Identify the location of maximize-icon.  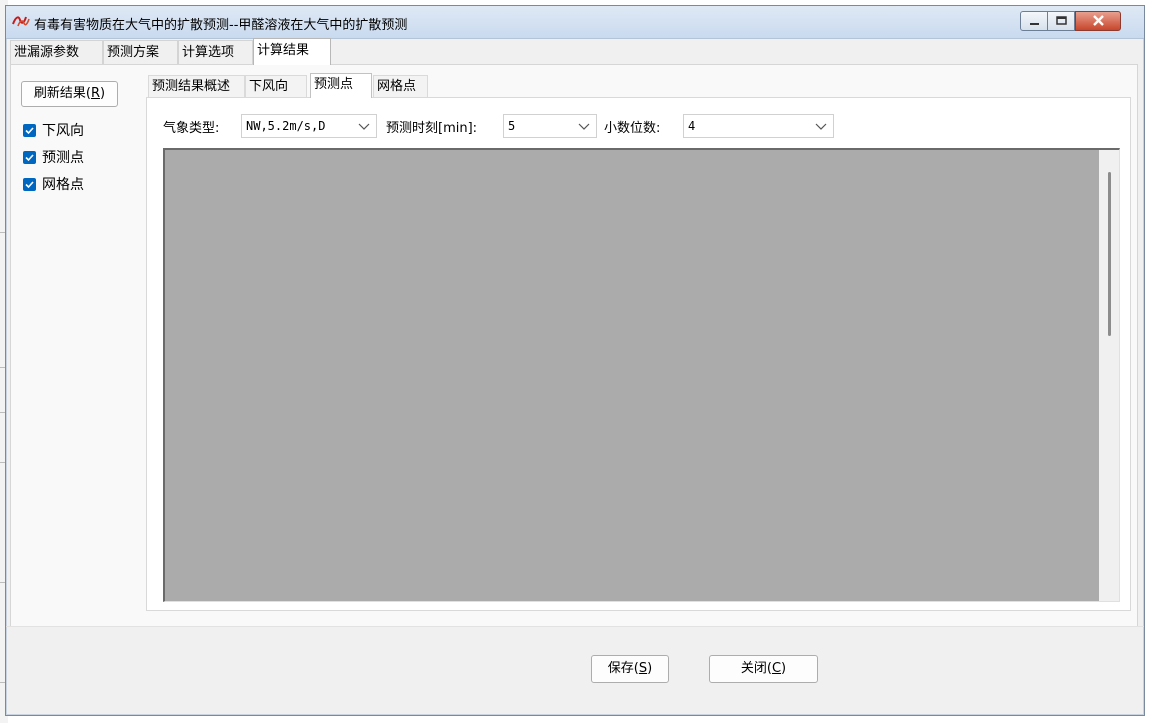
(1061, 20).